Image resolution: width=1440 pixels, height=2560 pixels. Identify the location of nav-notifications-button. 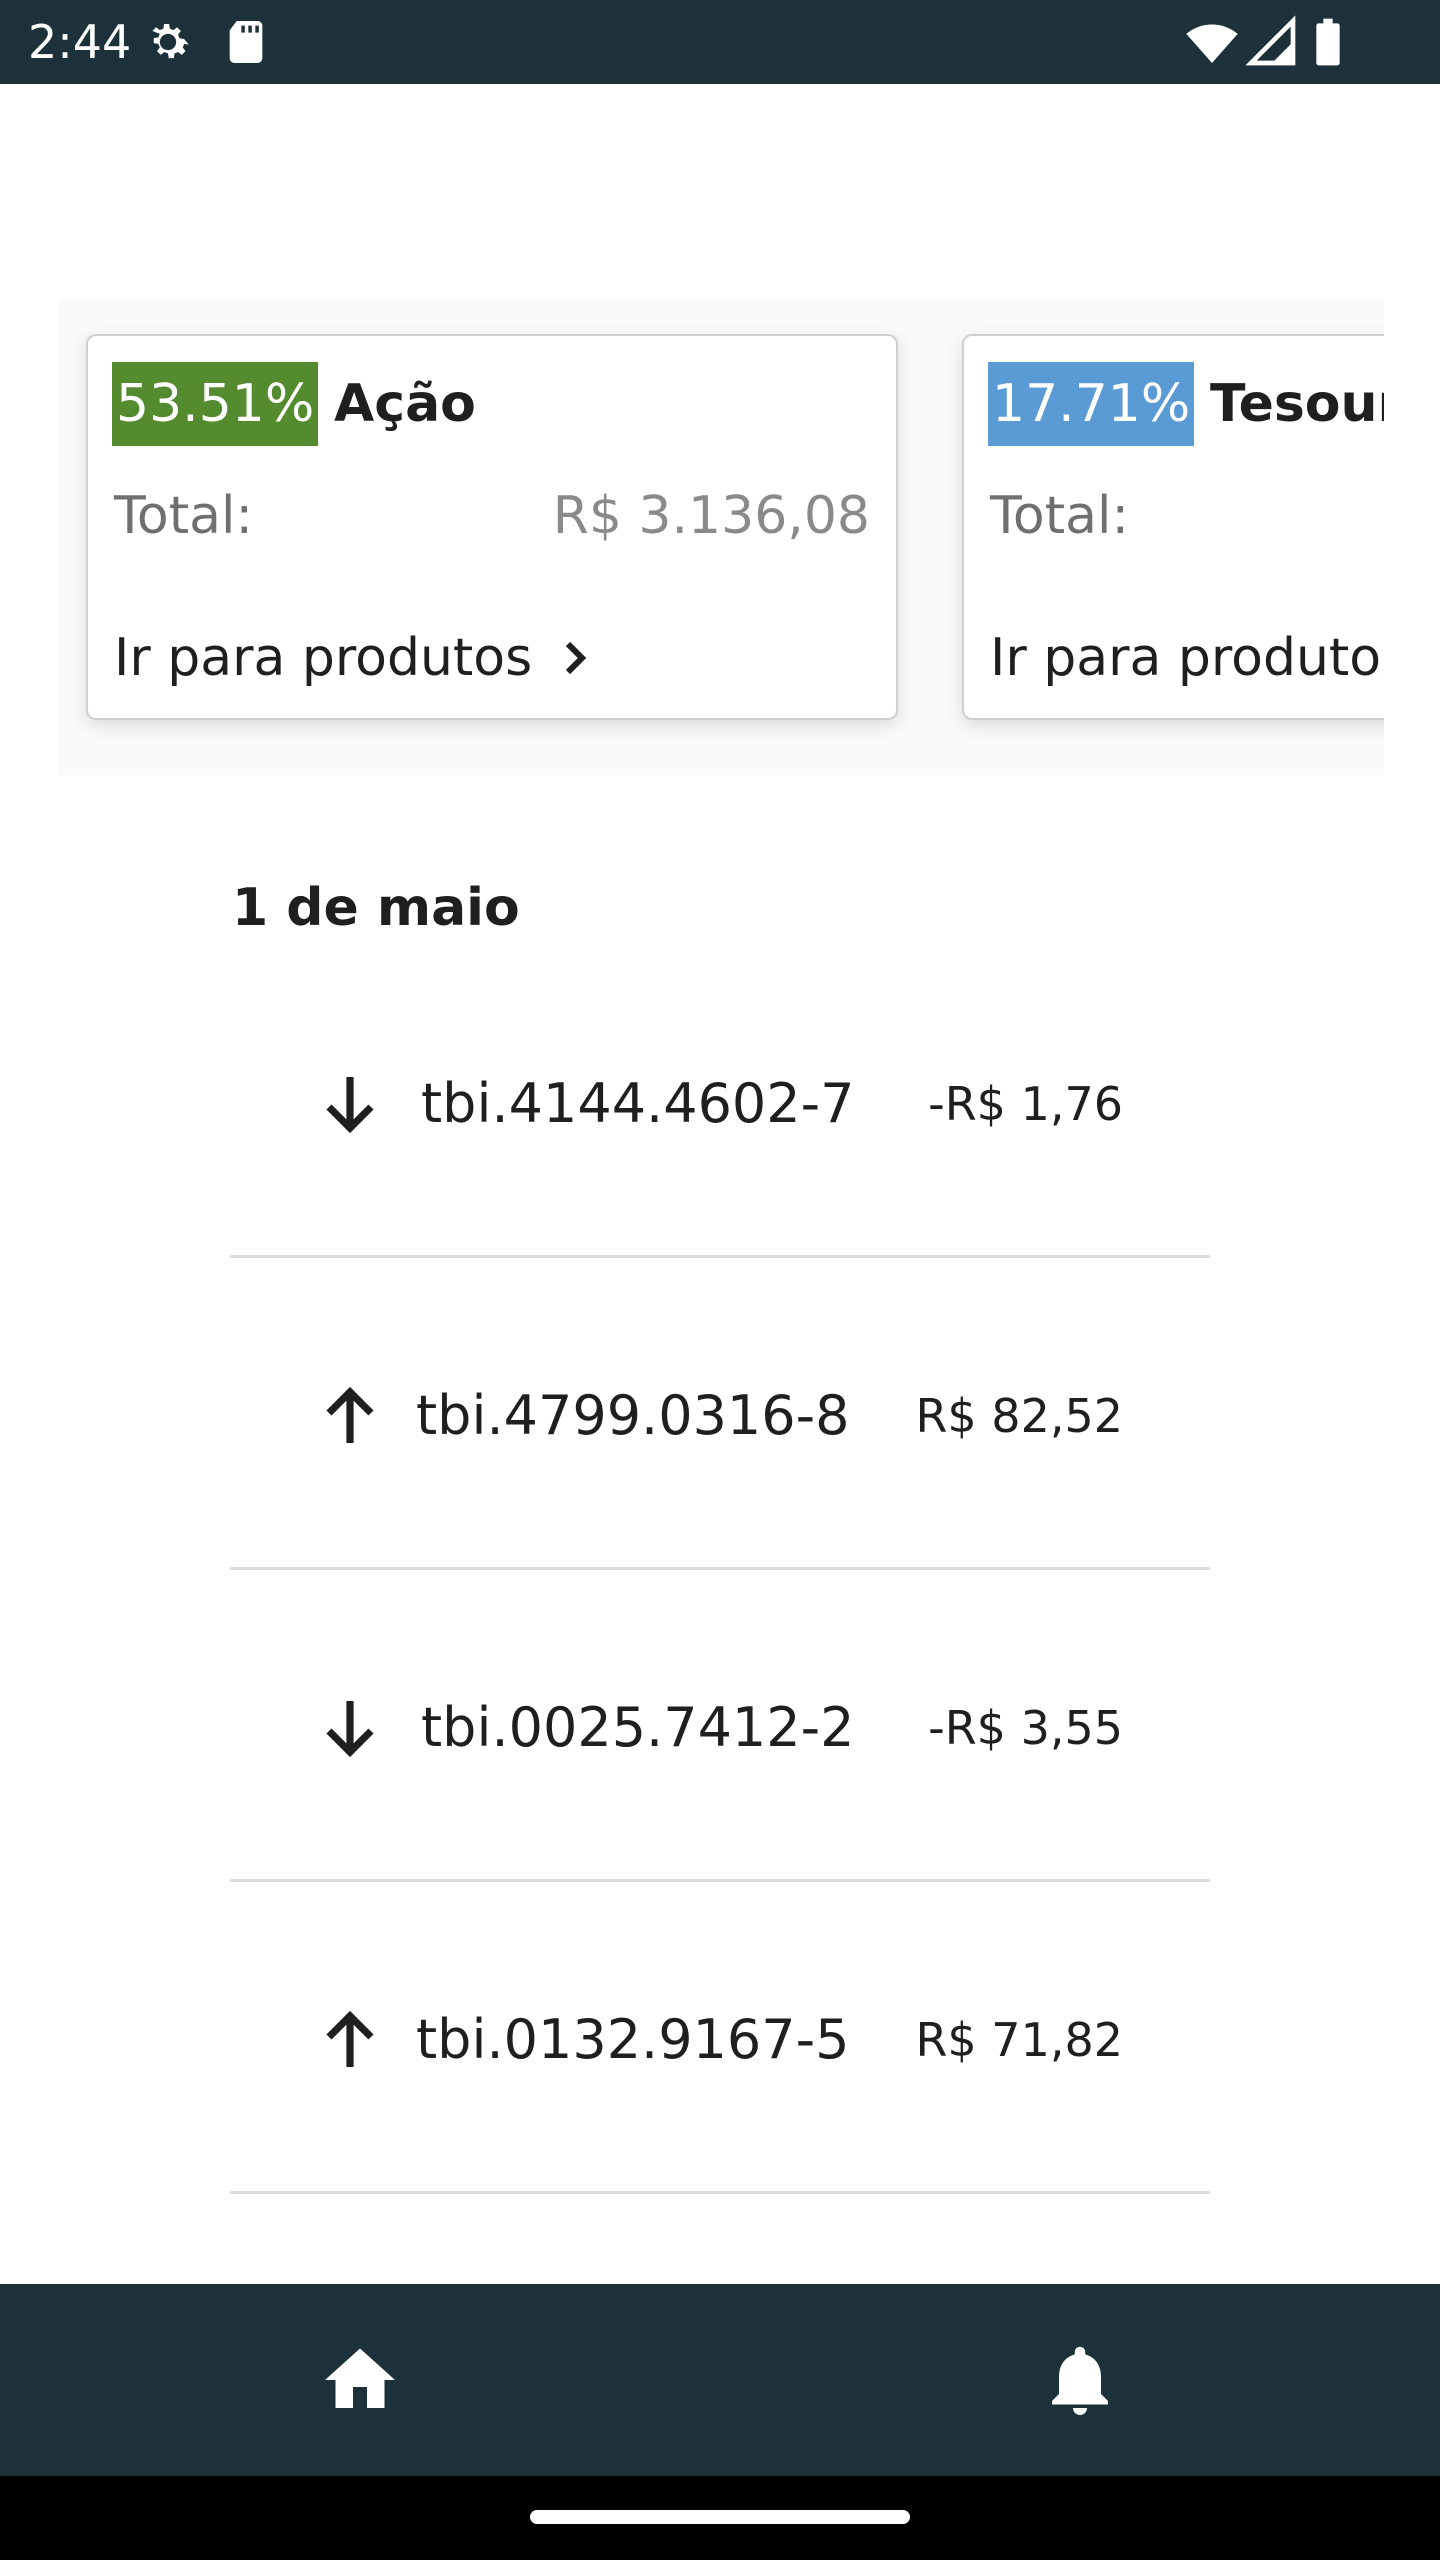
(1080, 2380).